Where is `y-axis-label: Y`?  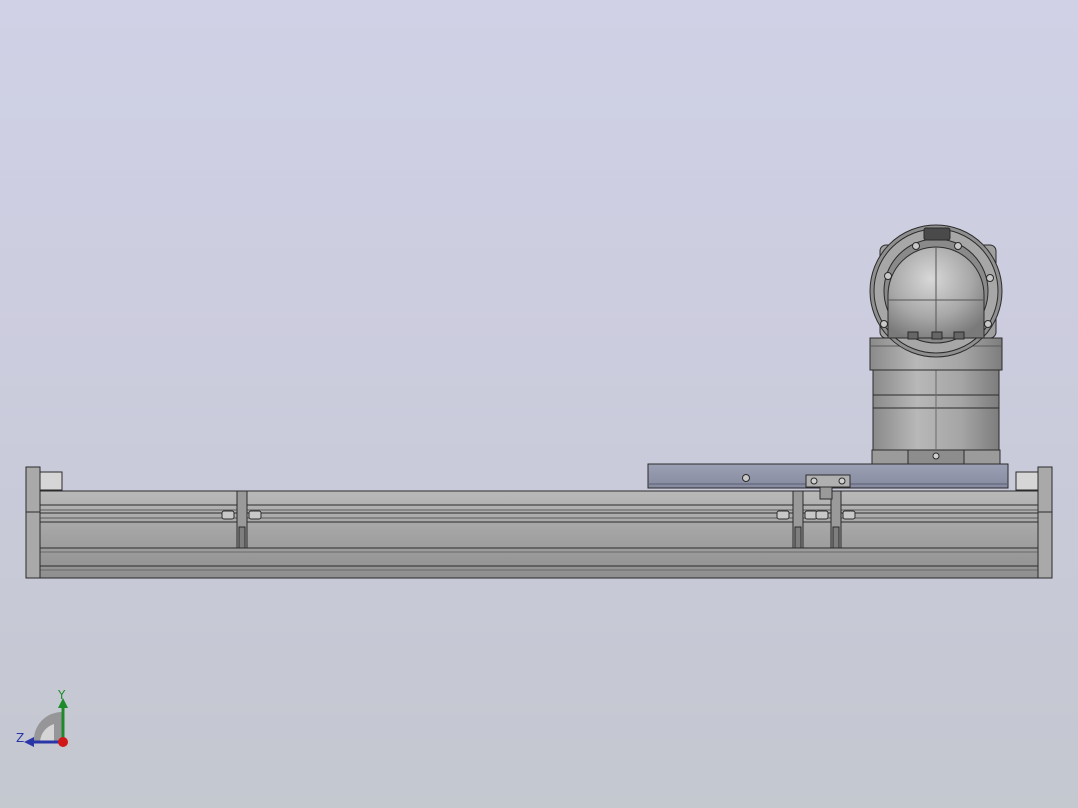 y-axis-label: Y is located at coordinates (62, 695).